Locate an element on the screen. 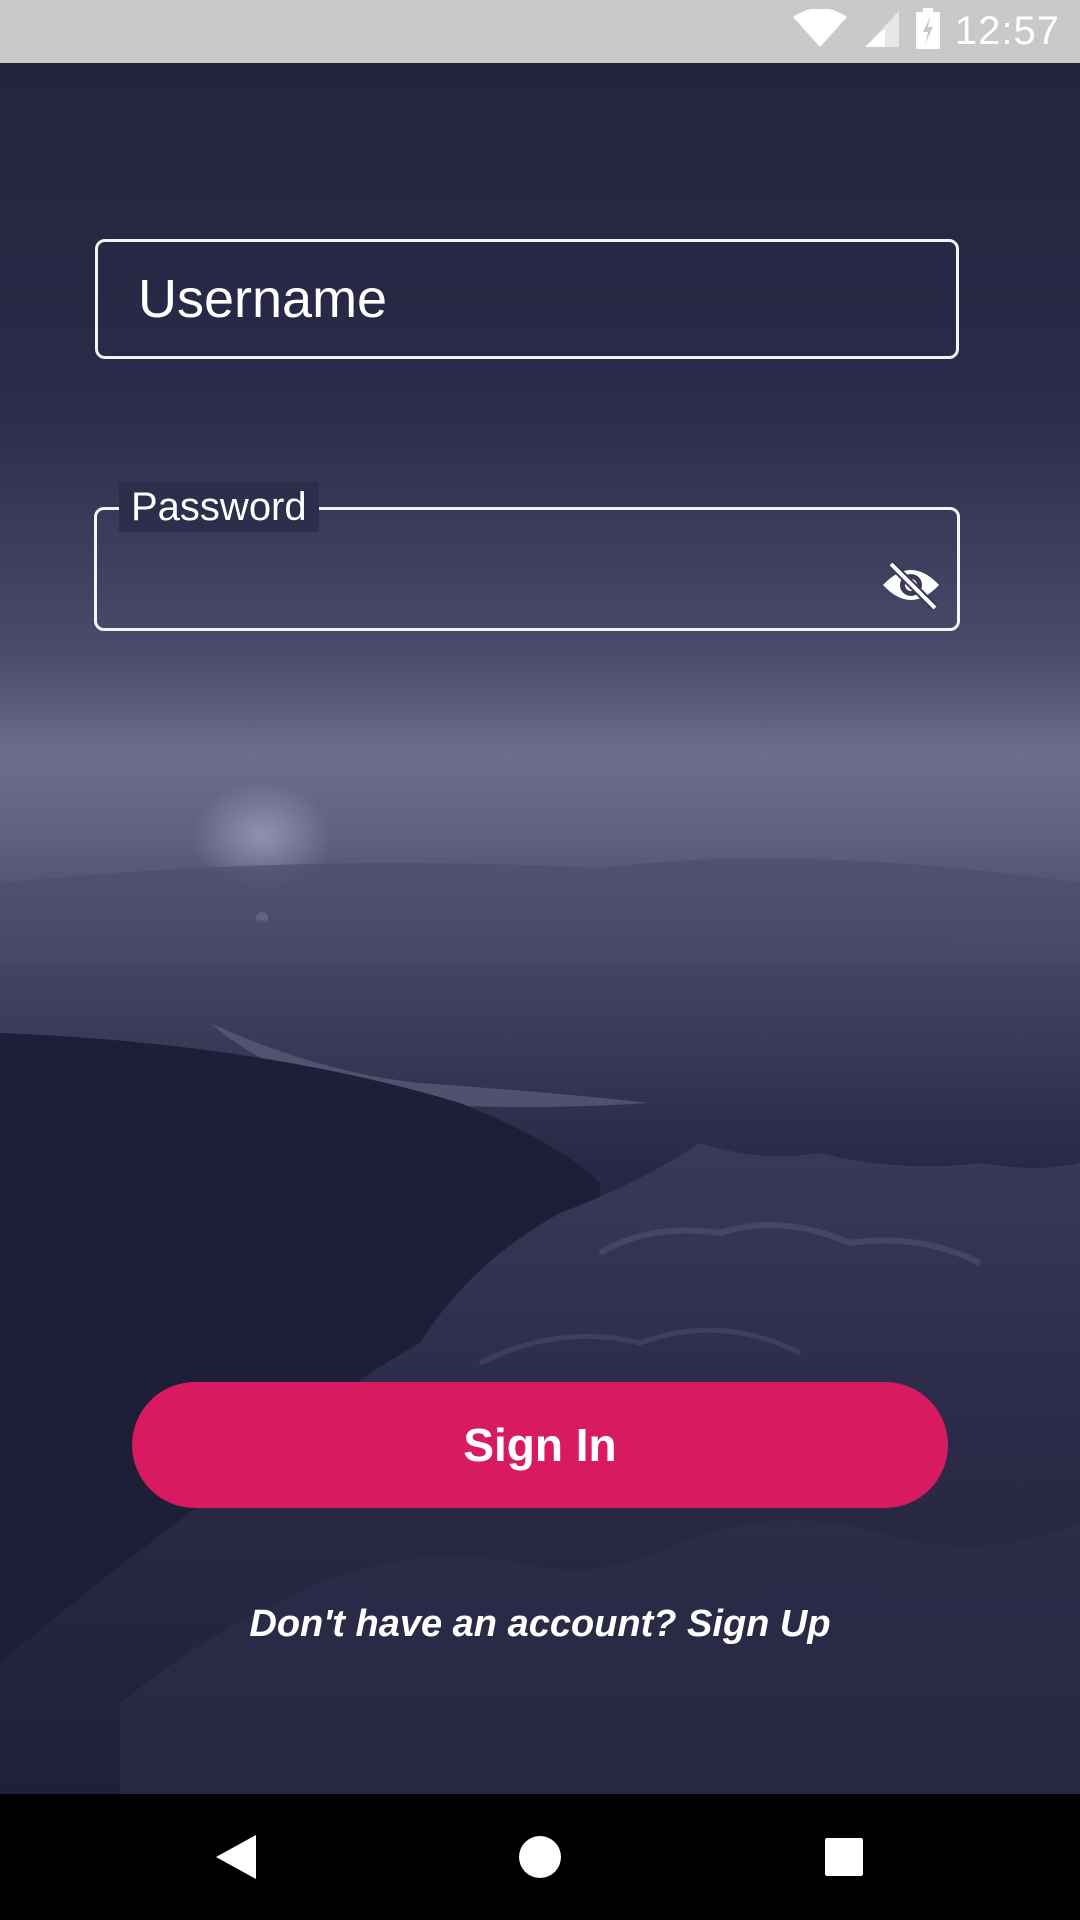 The height and width of the screenshot is (1920, 1080). navigation-bar is located at coordinates (540, 1857).